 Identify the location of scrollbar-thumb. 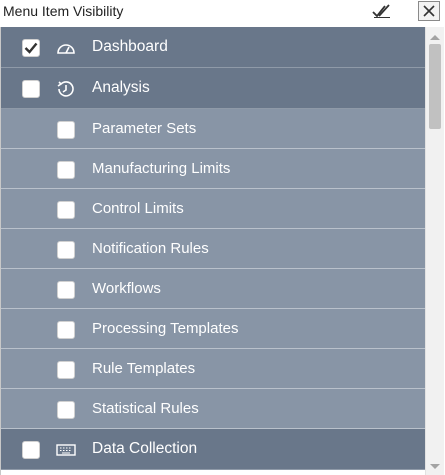
(435, 86).